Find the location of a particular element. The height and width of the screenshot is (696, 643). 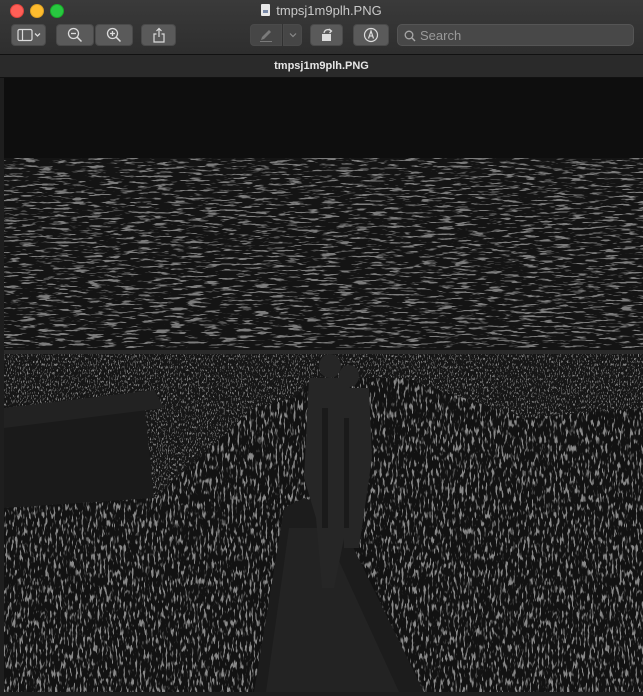

window-title-text: tmpsj1m9plh.PNG is located at coordinates (329, 10).